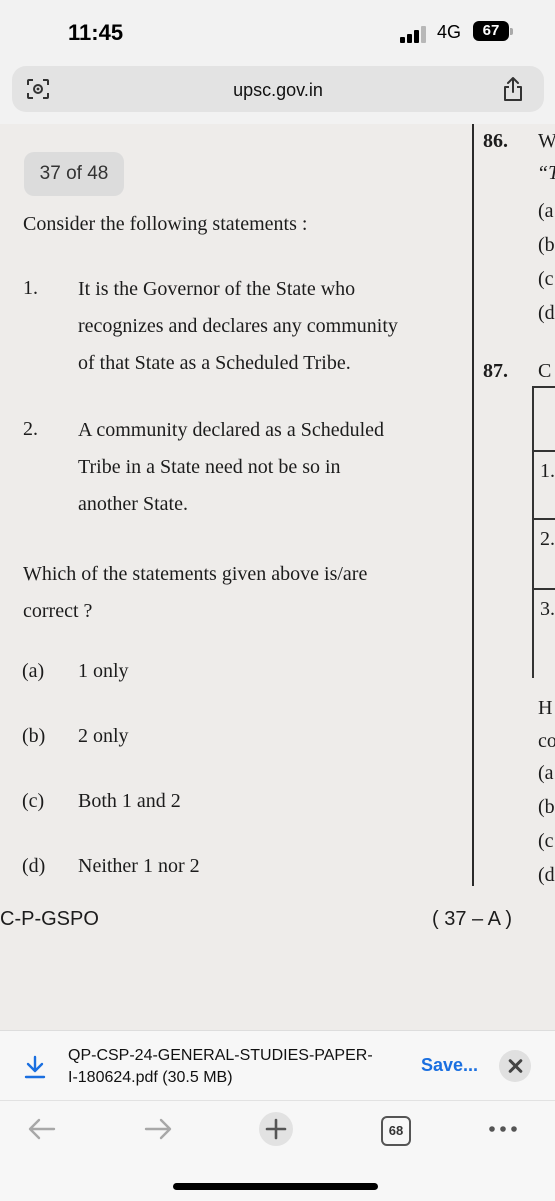 Image resolution: width=555 pixels, height=1201 pixels. Describe the element at coordinates (103, 736) in the screenshot. I see `option-text: 2 only` at that location.